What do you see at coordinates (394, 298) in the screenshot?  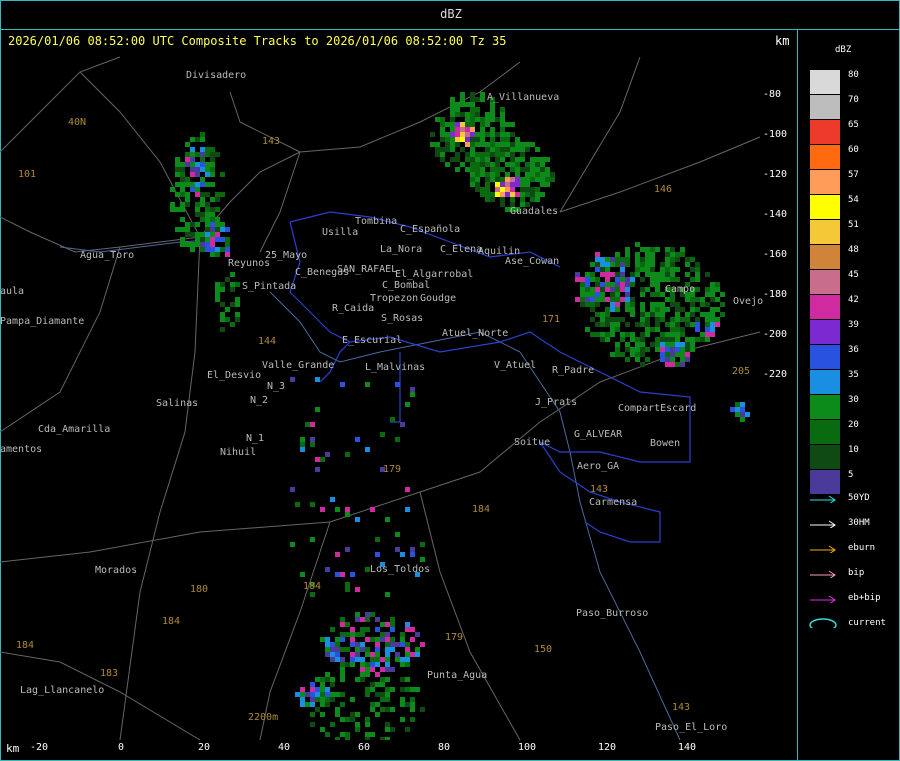 I see `place-label: Tropezon` at bounding box center [394, 298].